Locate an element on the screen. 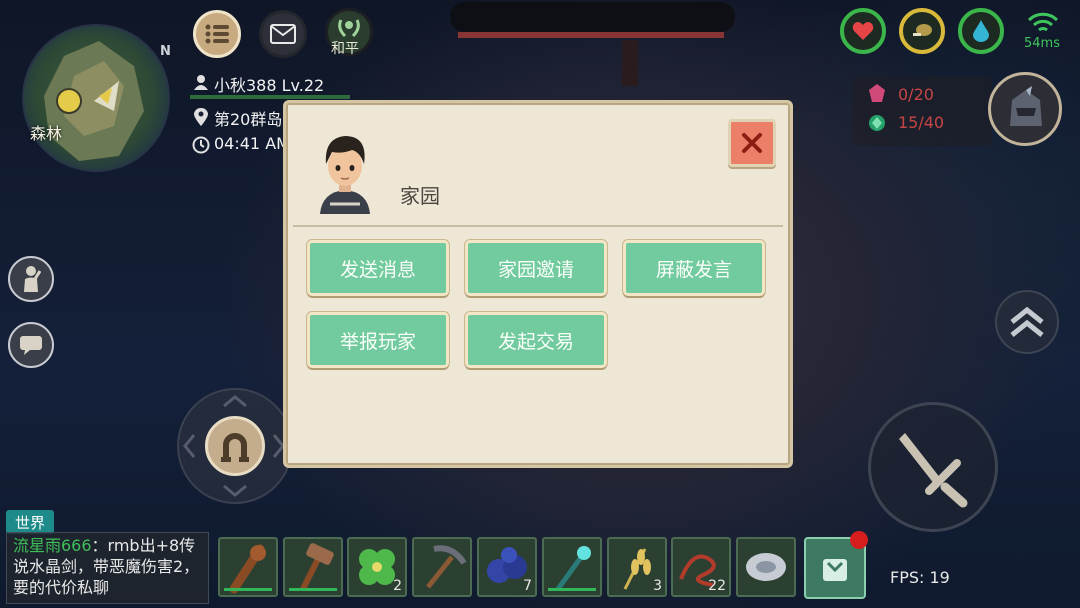  clock-icon is located at coordinates (201, 145).